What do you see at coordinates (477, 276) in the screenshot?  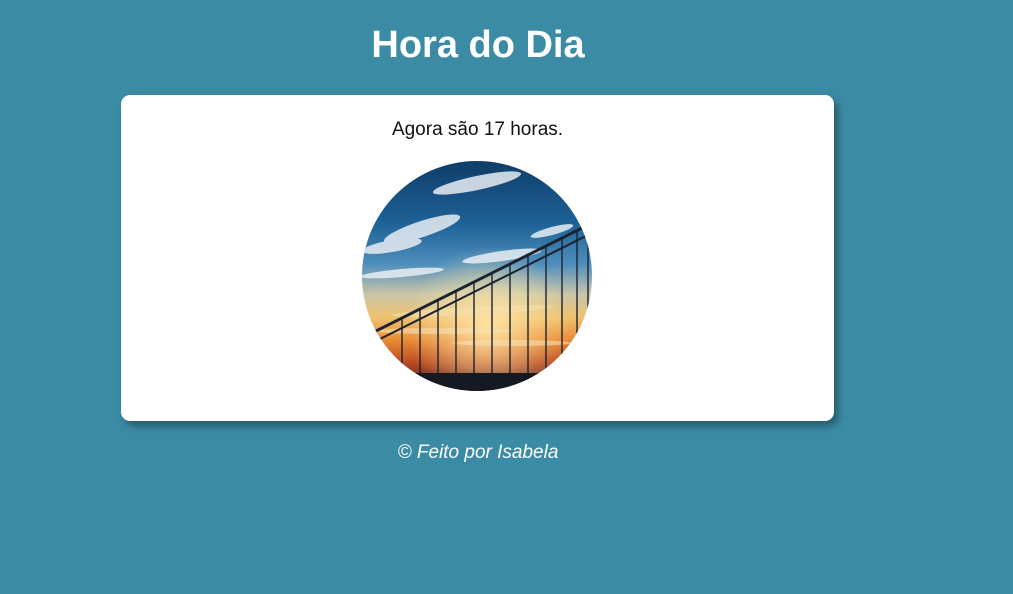 I see `sunset-bridge-image` at bounding box center [477, 276].